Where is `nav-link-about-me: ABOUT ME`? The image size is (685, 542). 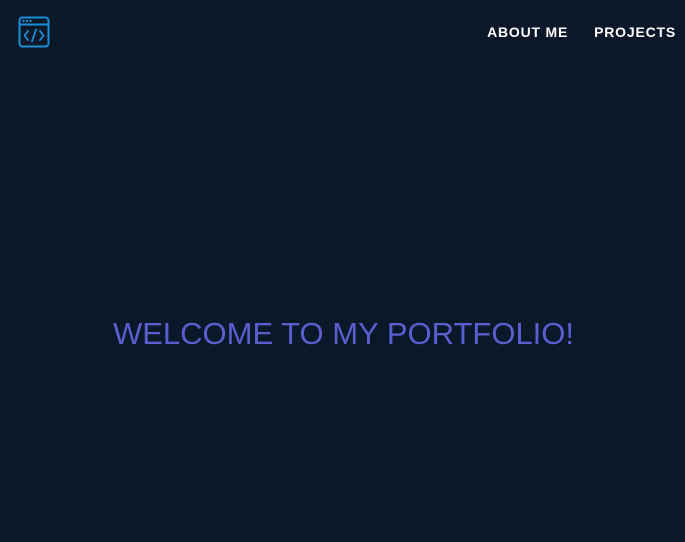
nav-link-about-me: ABOUT ME is located at coordinates (527, 32).